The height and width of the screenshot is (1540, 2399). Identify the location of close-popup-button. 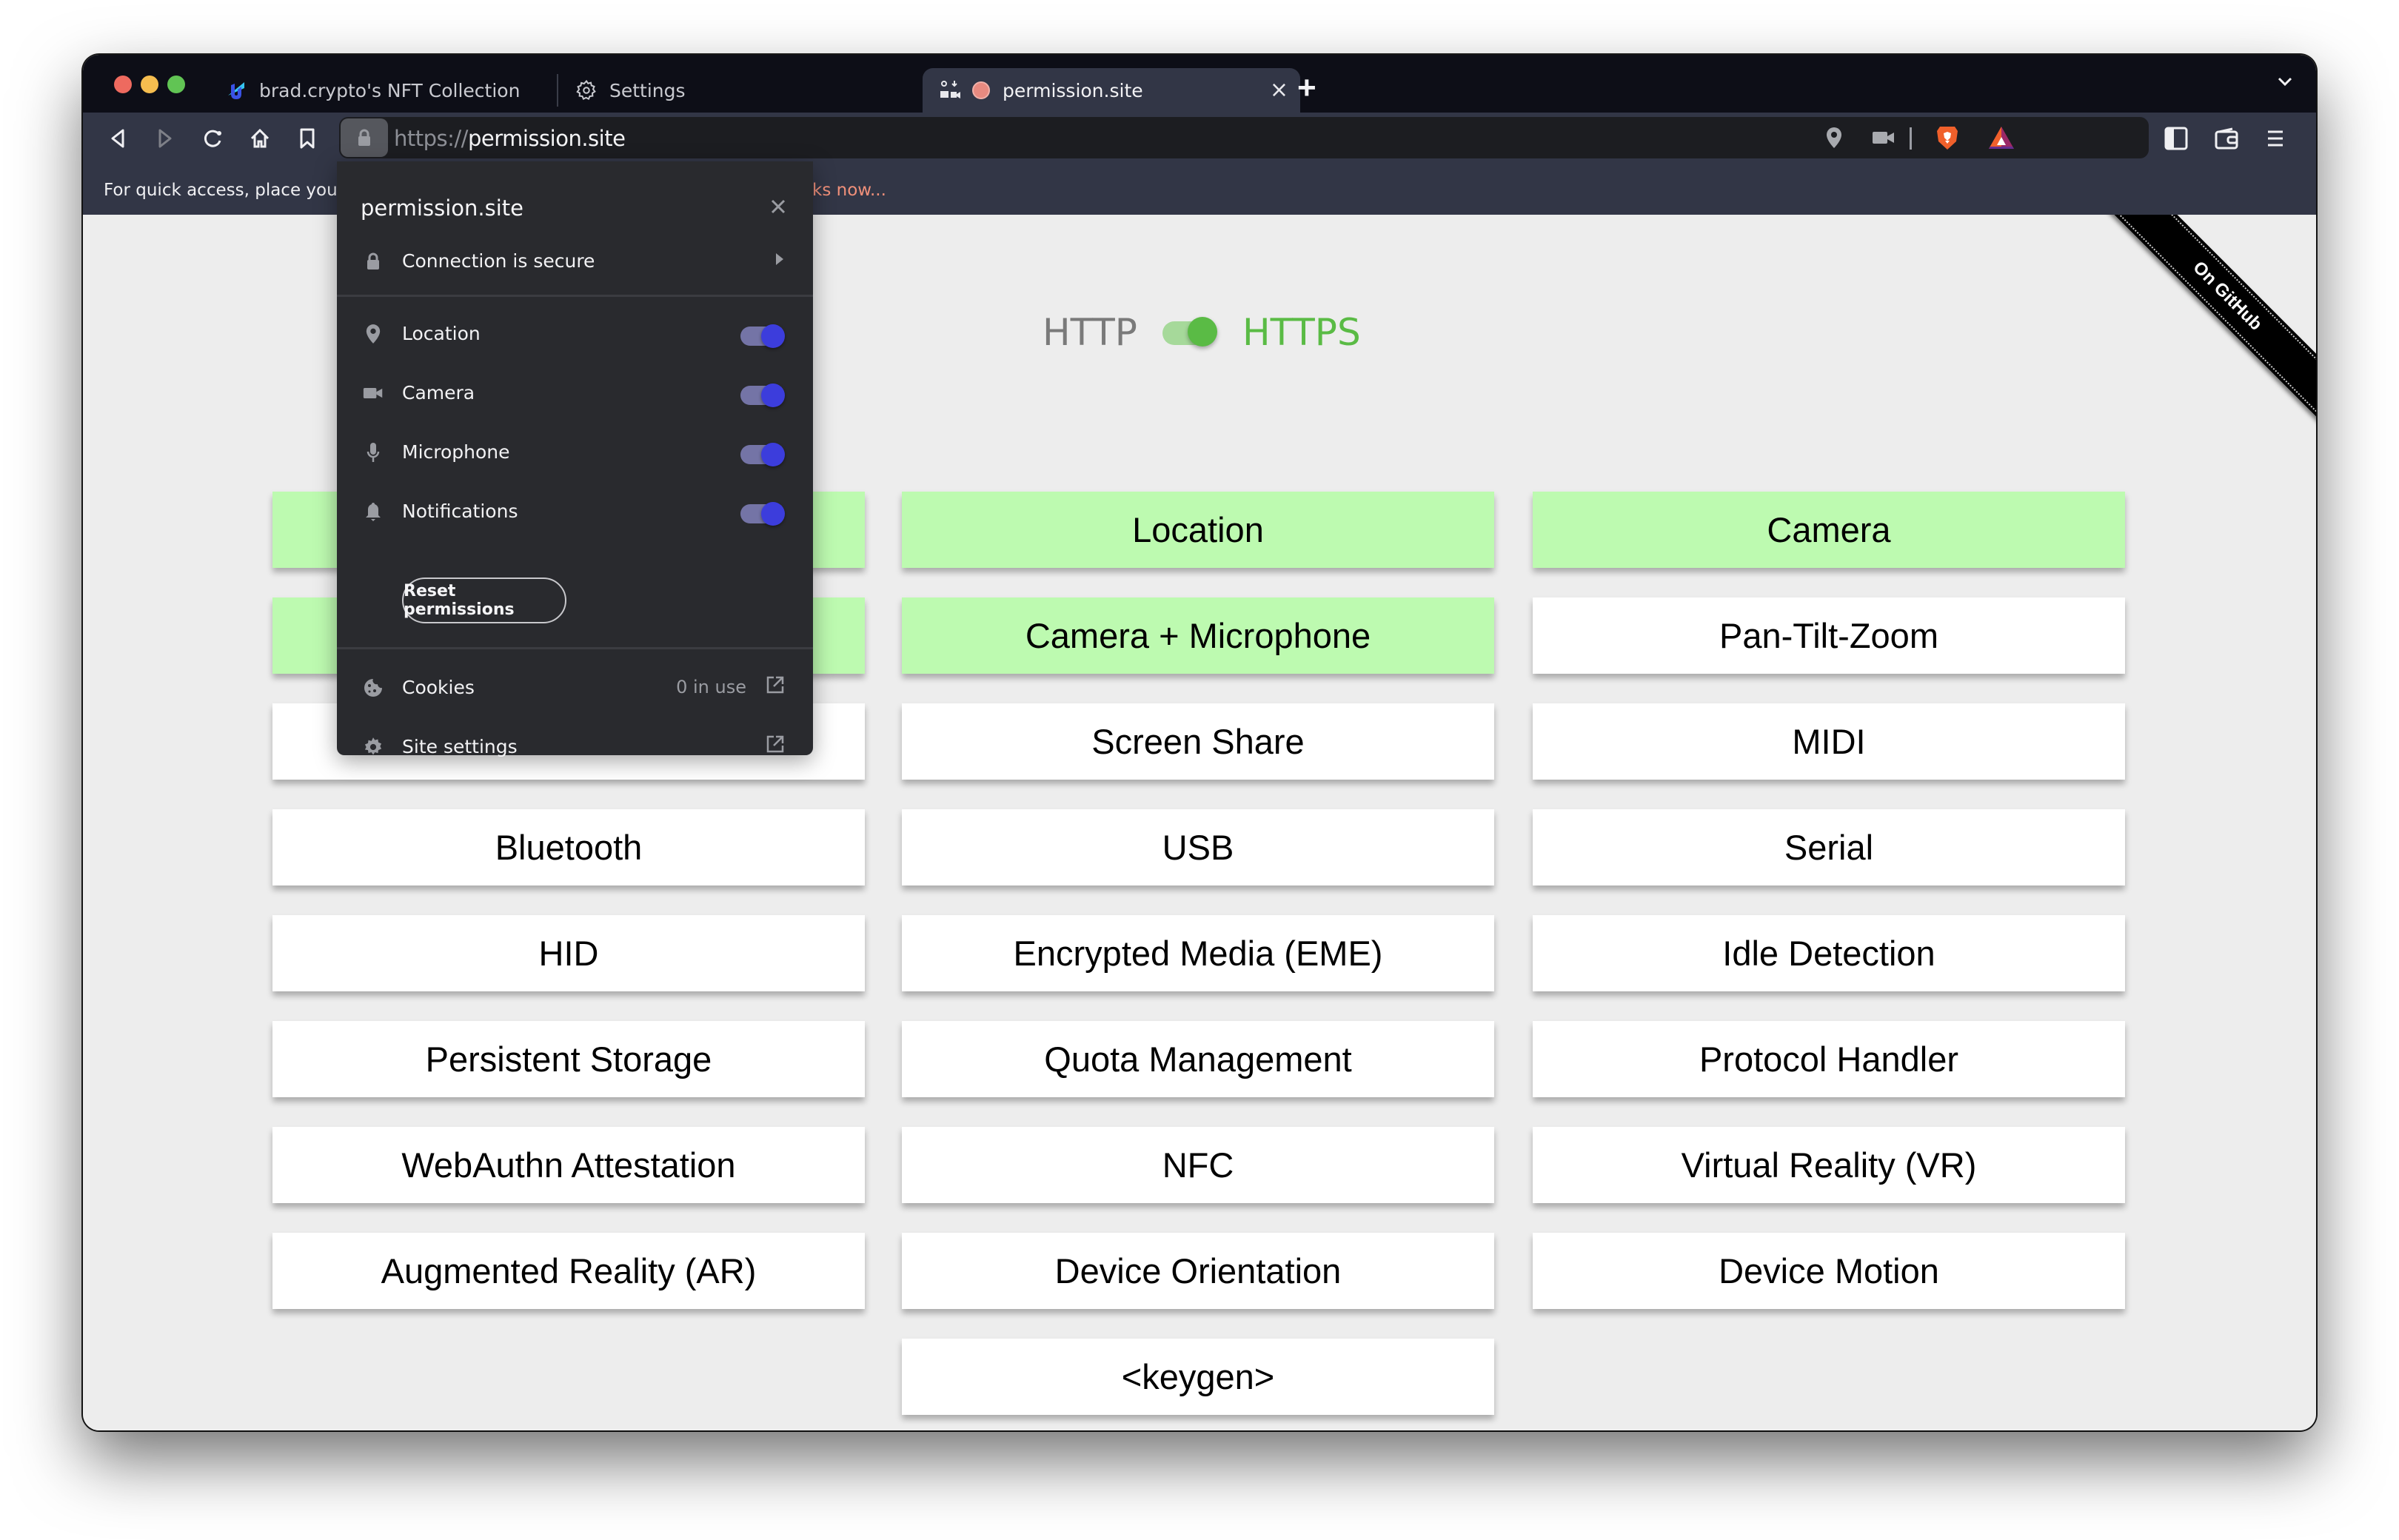
(779, 207).